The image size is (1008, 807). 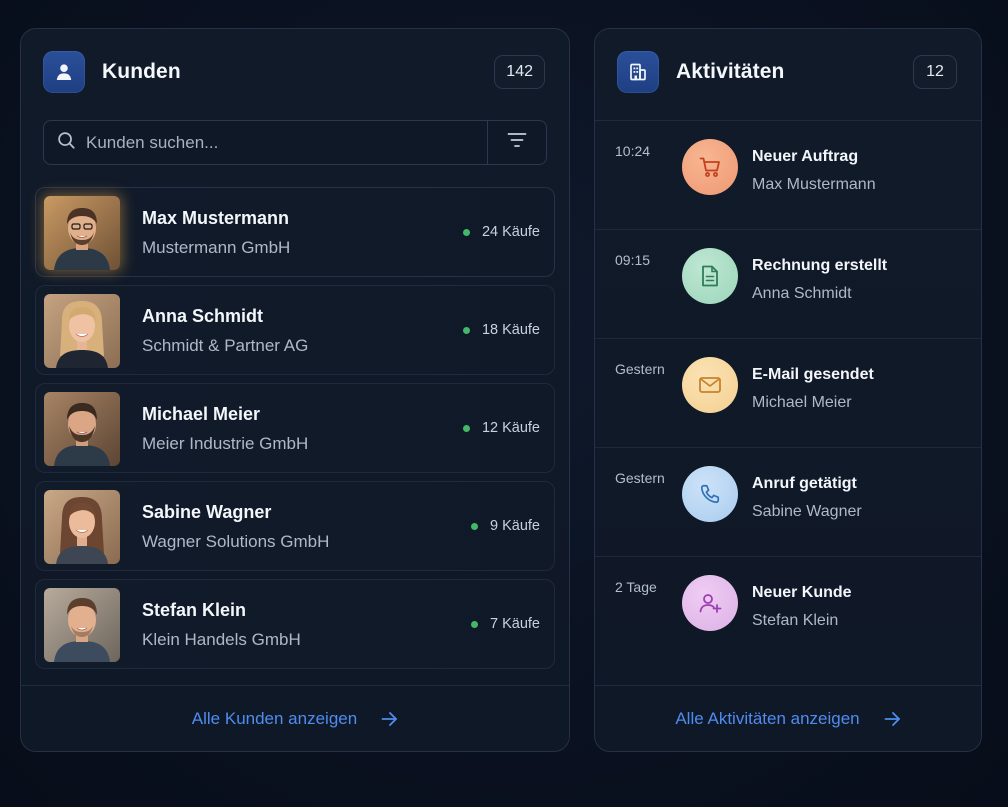 I want to click on customer-name: Sabine Wagner, so click(x=207, y=512).